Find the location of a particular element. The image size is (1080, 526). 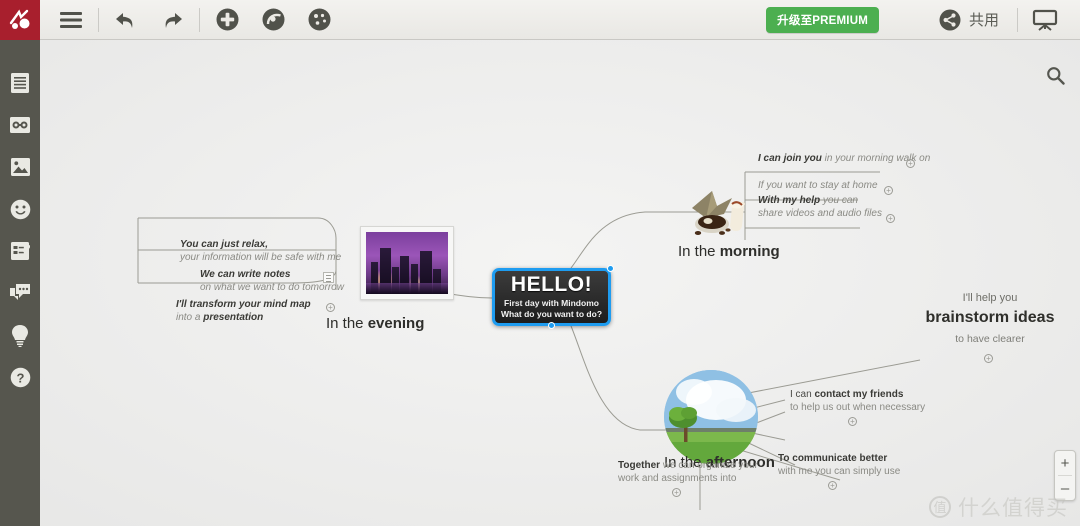

evening-branch-label: In the evening is located at coordinates (375, 323).